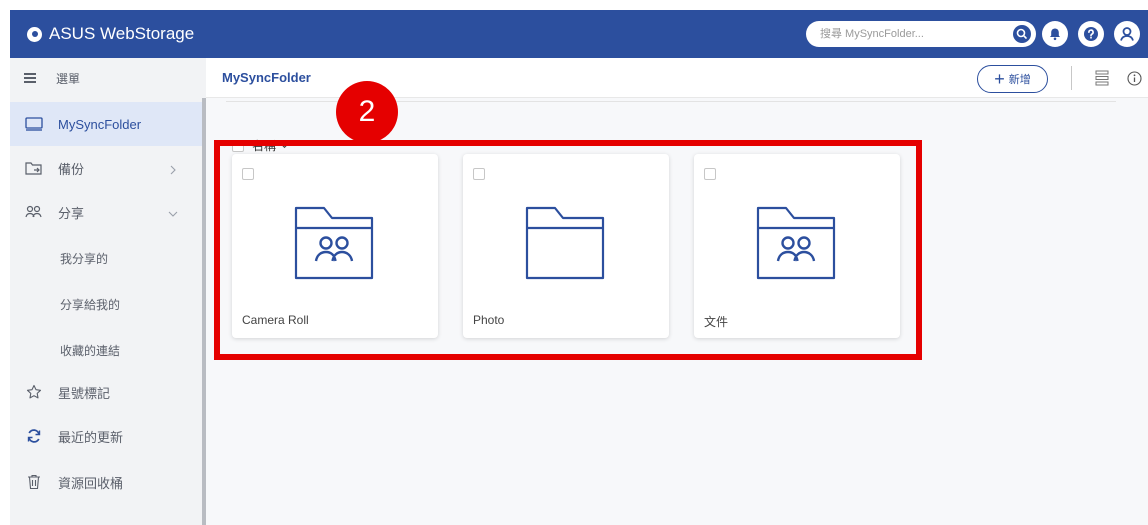 This screenshot has height=525, width=1148. What do you see at coordinates (84, 393) in the screenshot?
I see `sidebar-item-label: 星號標記` at bounding box center [84, 393].